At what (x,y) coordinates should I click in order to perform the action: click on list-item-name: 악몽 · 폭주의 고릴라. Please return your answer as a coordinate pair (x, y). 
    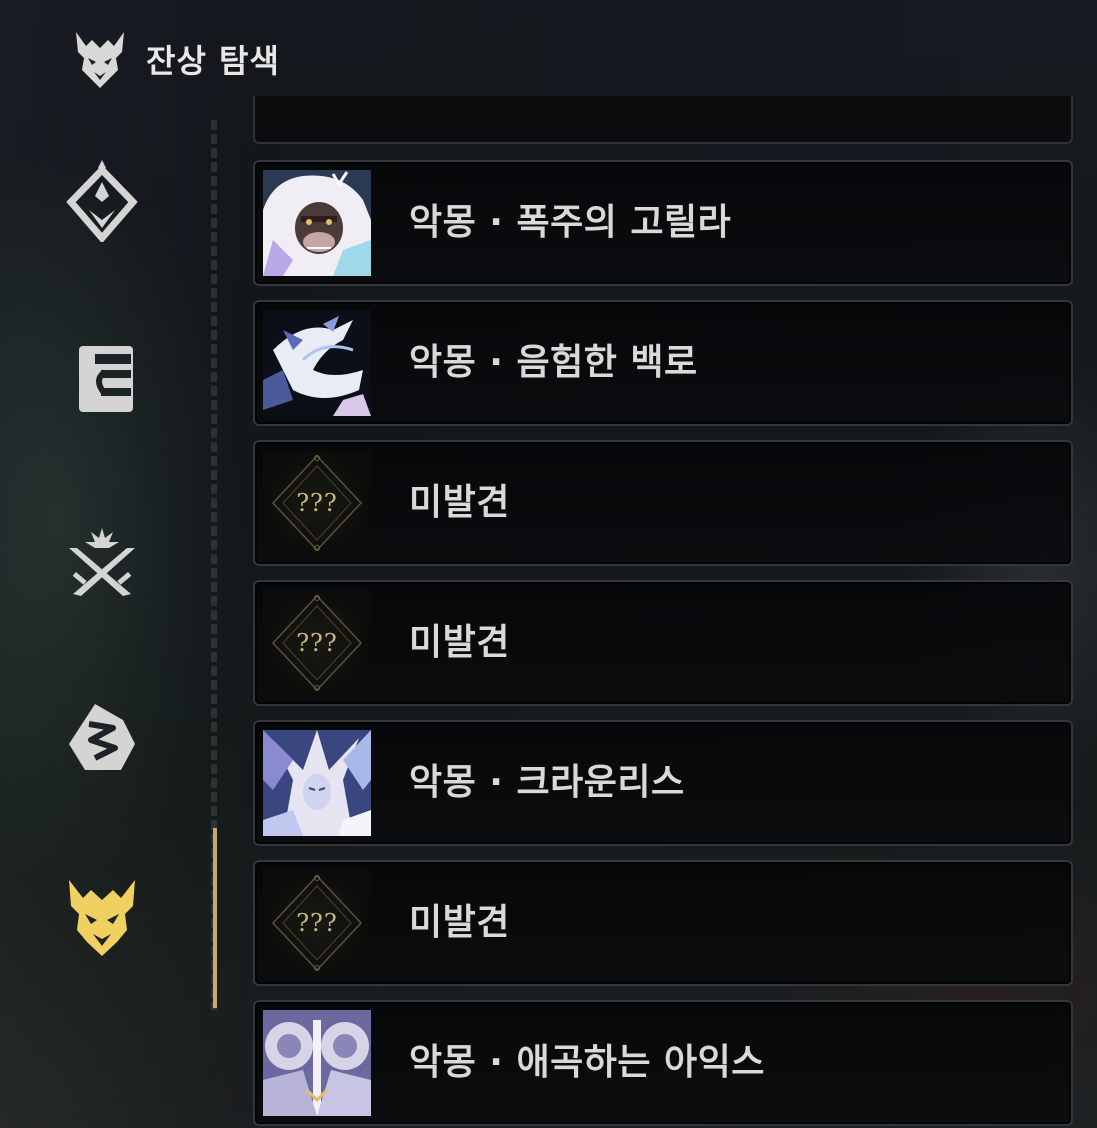
    Looking at the image, I should click on (570, 222).